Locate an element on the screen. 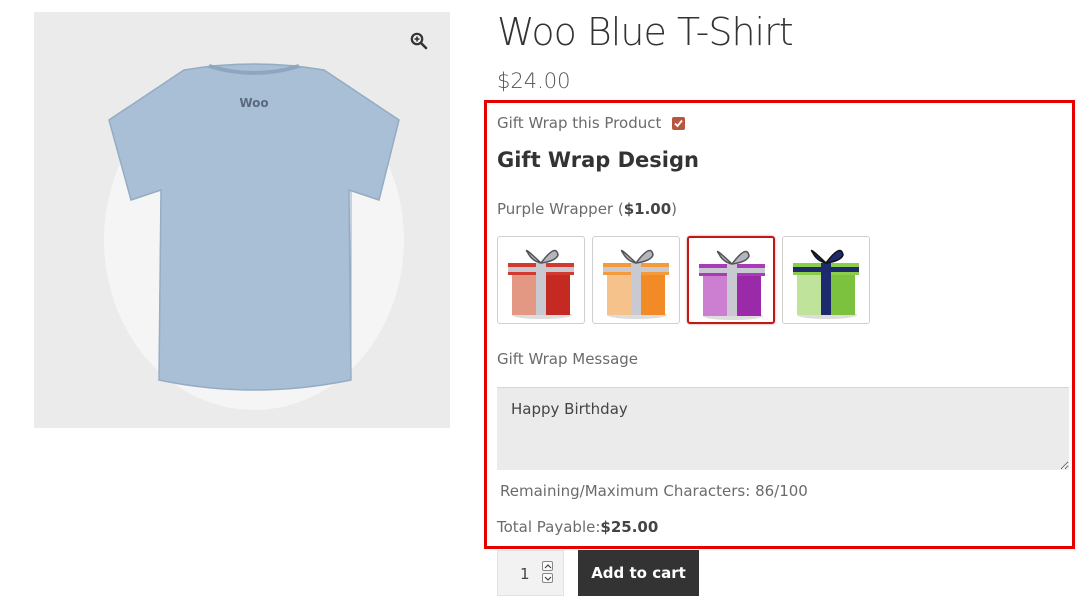 Image resolution: width=1080 pixels, height=608 pixels. purple-gift-icon is located at coordinates (732, 285).